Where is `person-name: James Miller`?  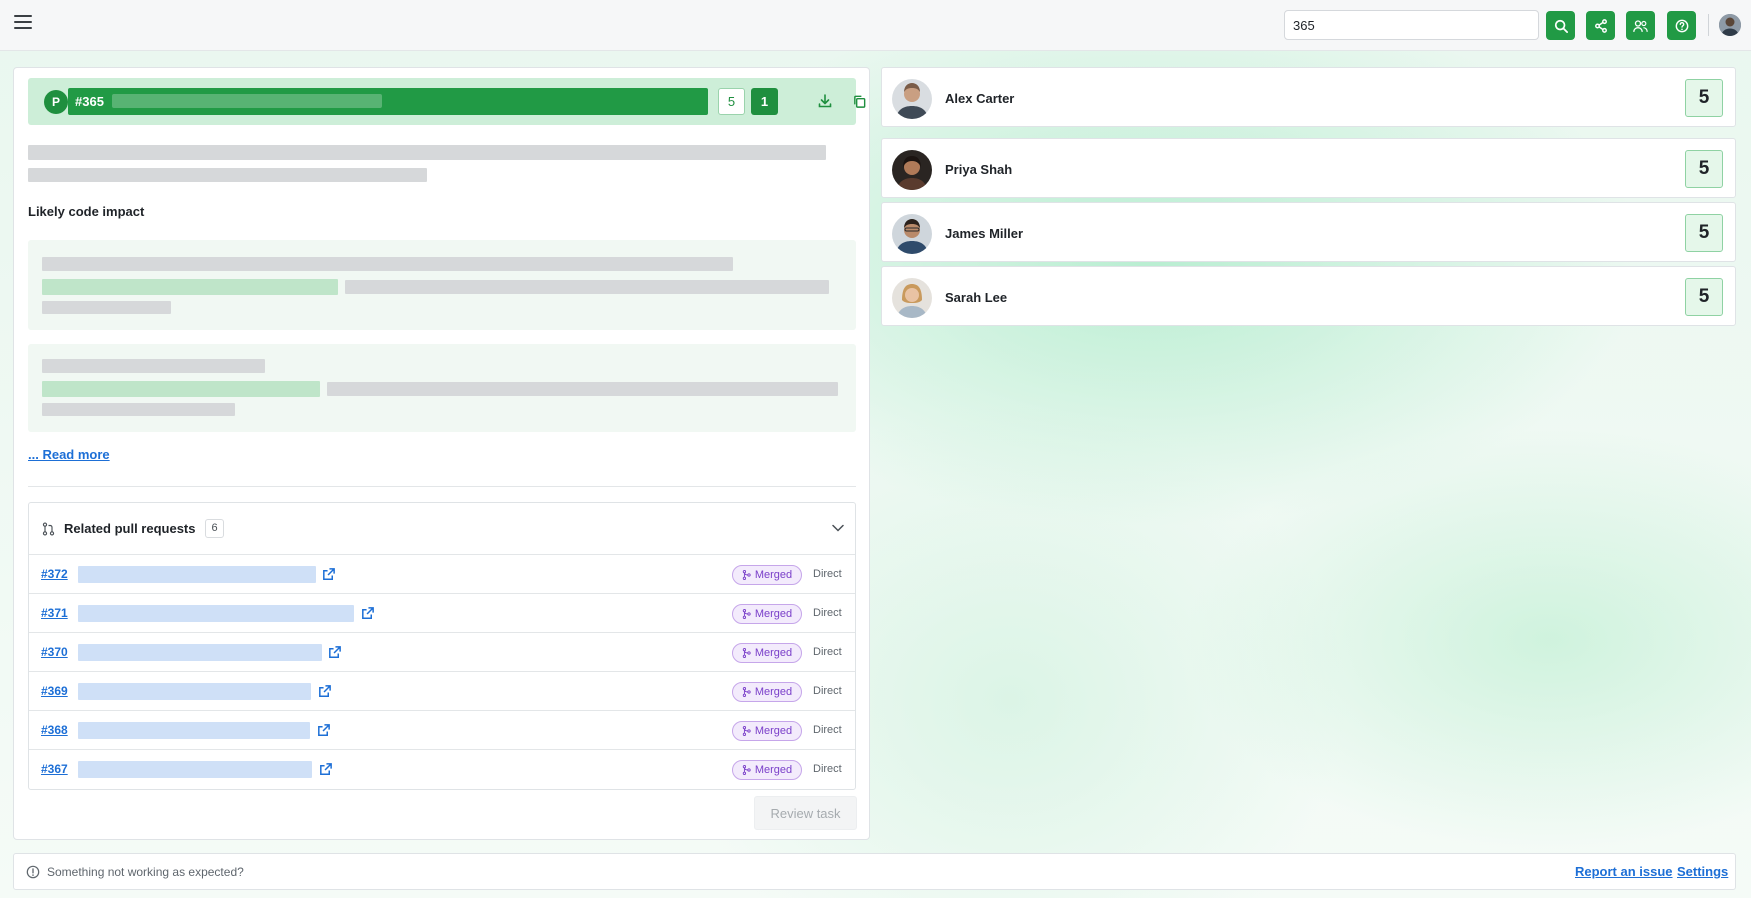 person-name: James Miller is located at coordinates (984, 233).